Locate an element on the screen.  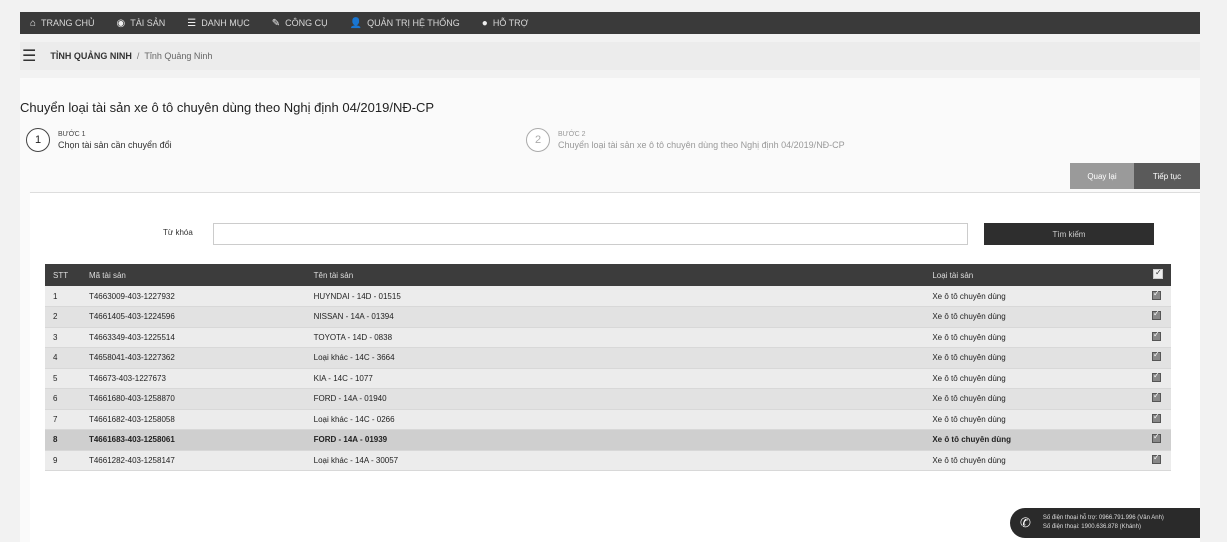
nav-item-assets: ◉ TÀI SẢN is located at coordinates (141, 23).